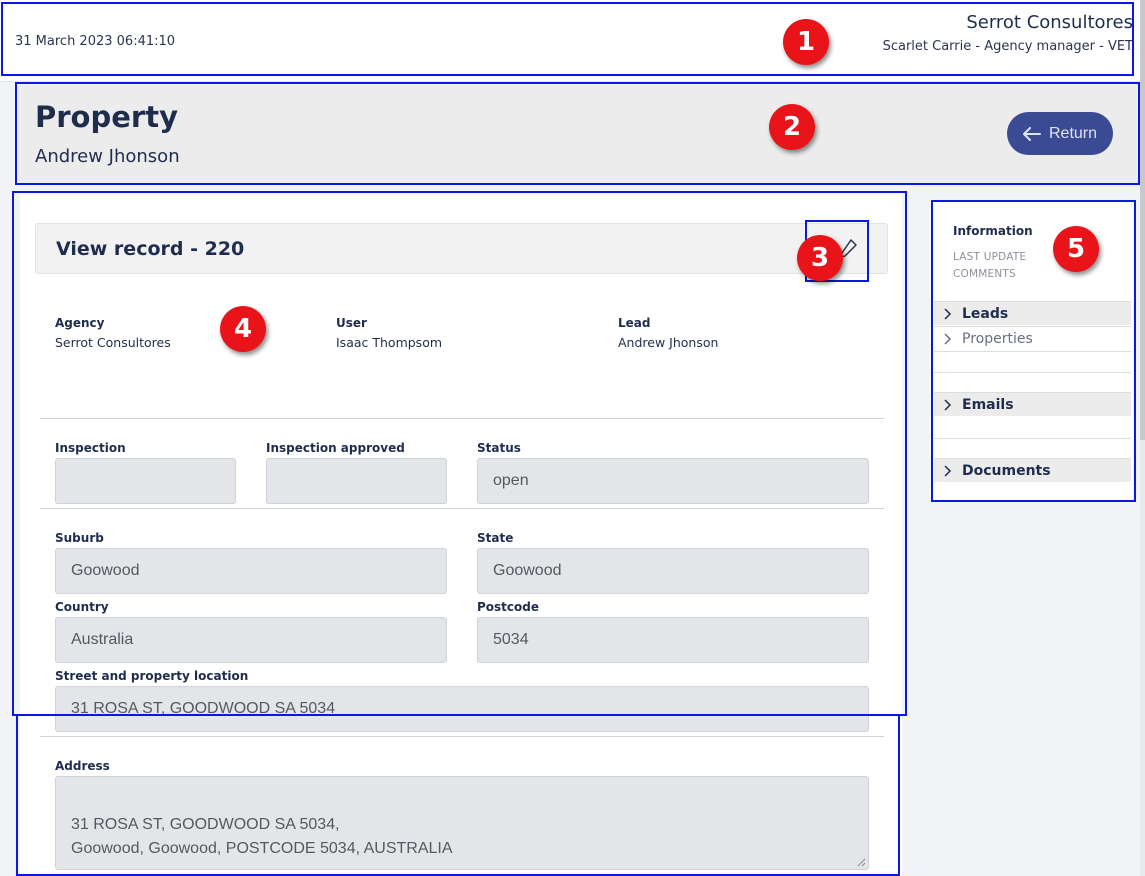  Describe the element at coordinates (988, 404) in the screenshot. I see `sidebar-item-label: Emails` at that location.